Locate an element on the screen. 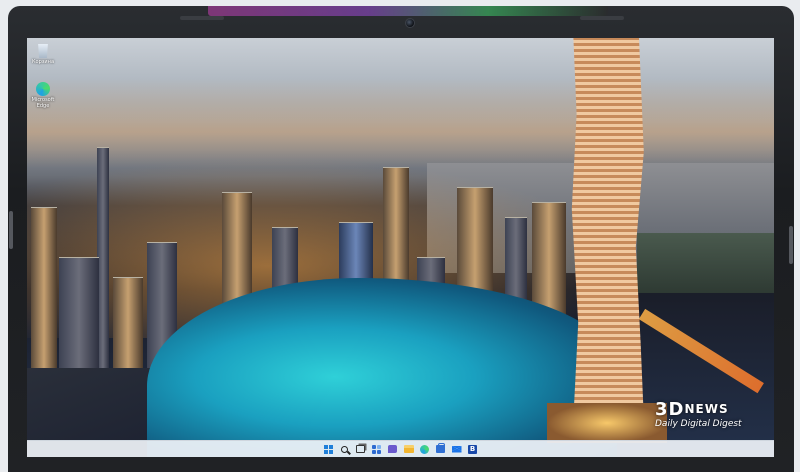  mail-button is located at coordinates (456, 449).